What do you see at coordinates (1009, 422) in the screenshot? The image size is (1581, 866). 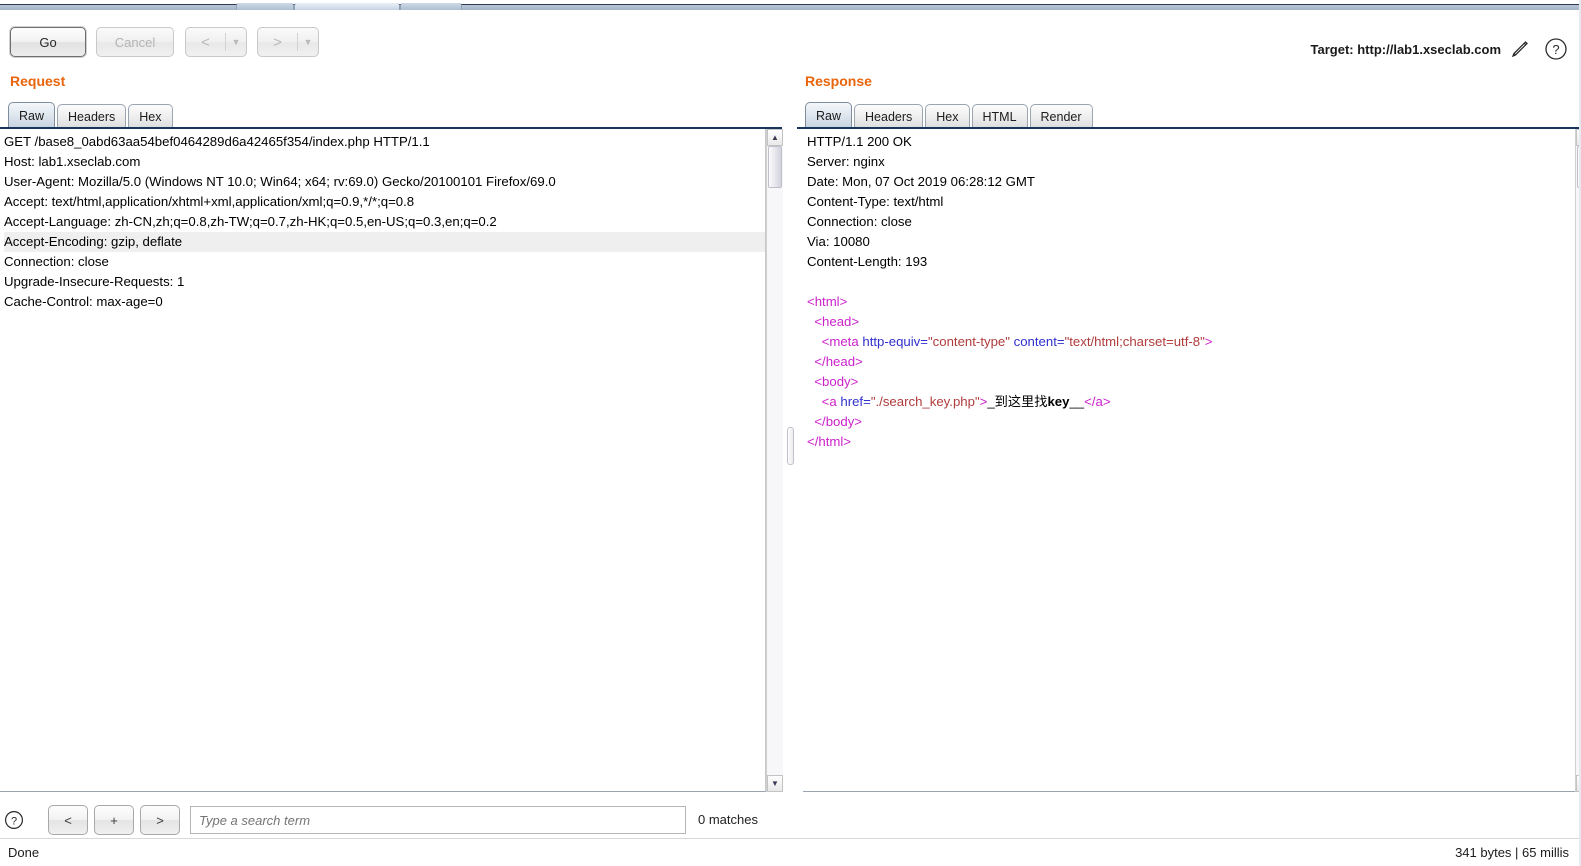 I see `response-body-line: </body>` at bounding box center [1009, 422].